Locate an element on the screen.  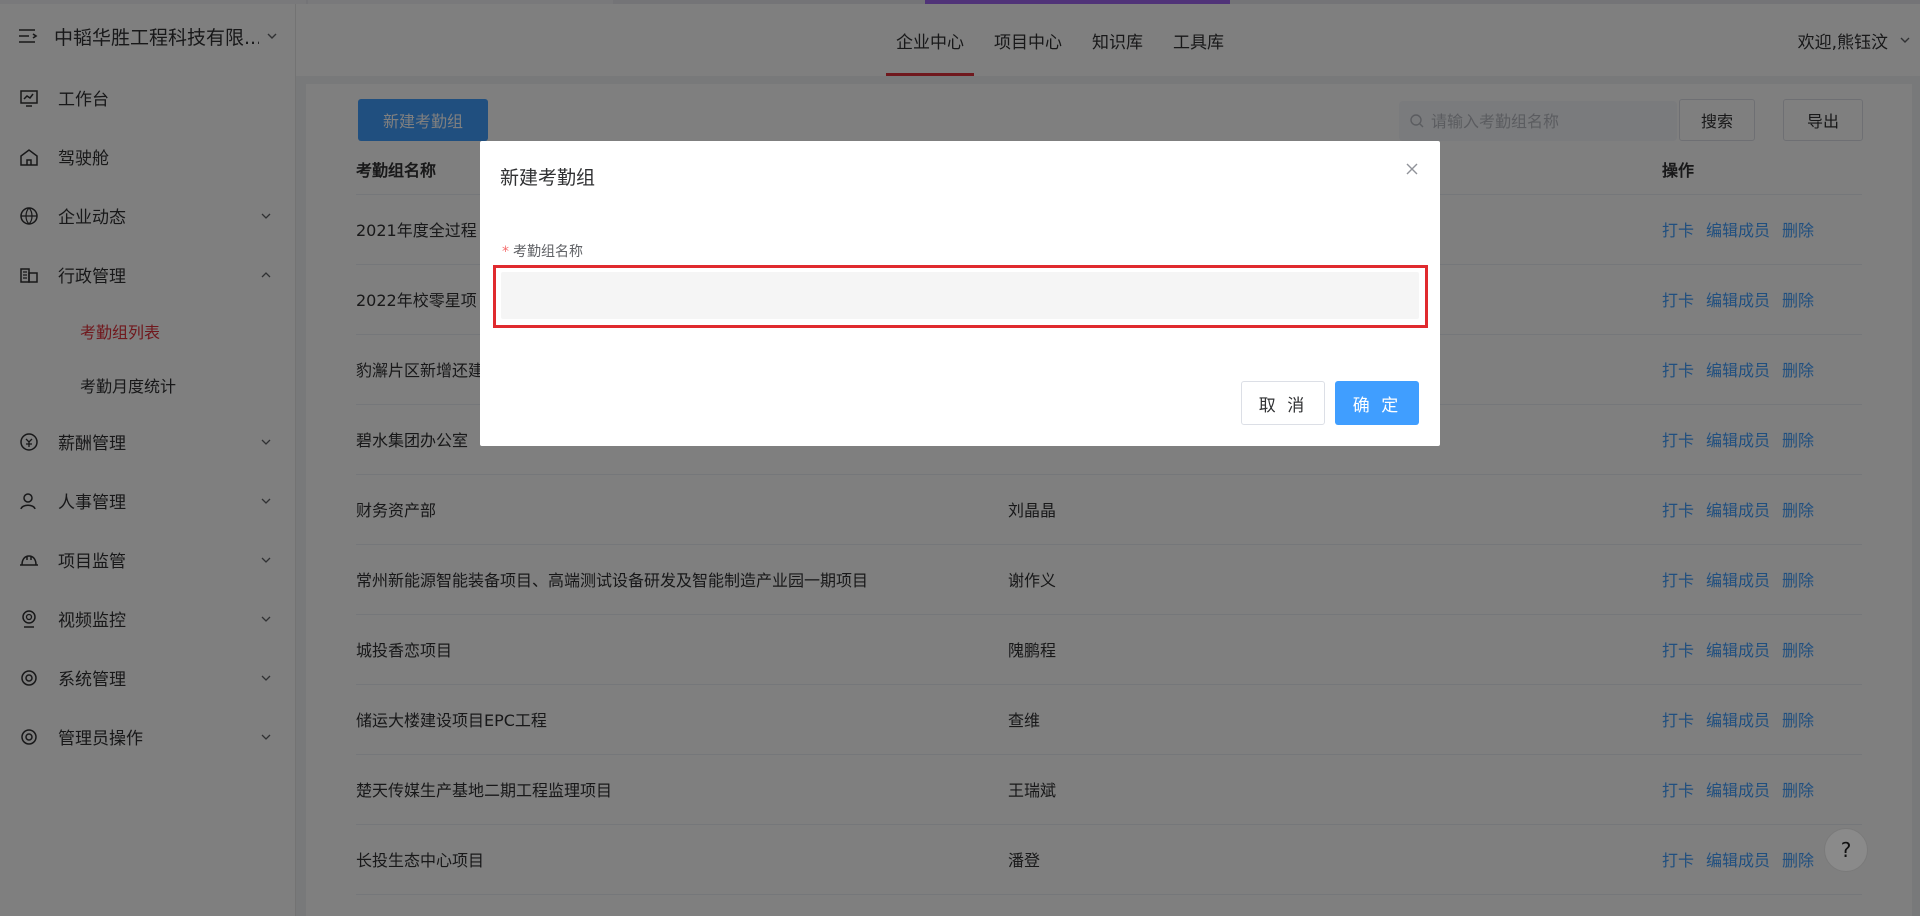
dialog-title: 新建考勤组 is located at coordinates (548, 178).